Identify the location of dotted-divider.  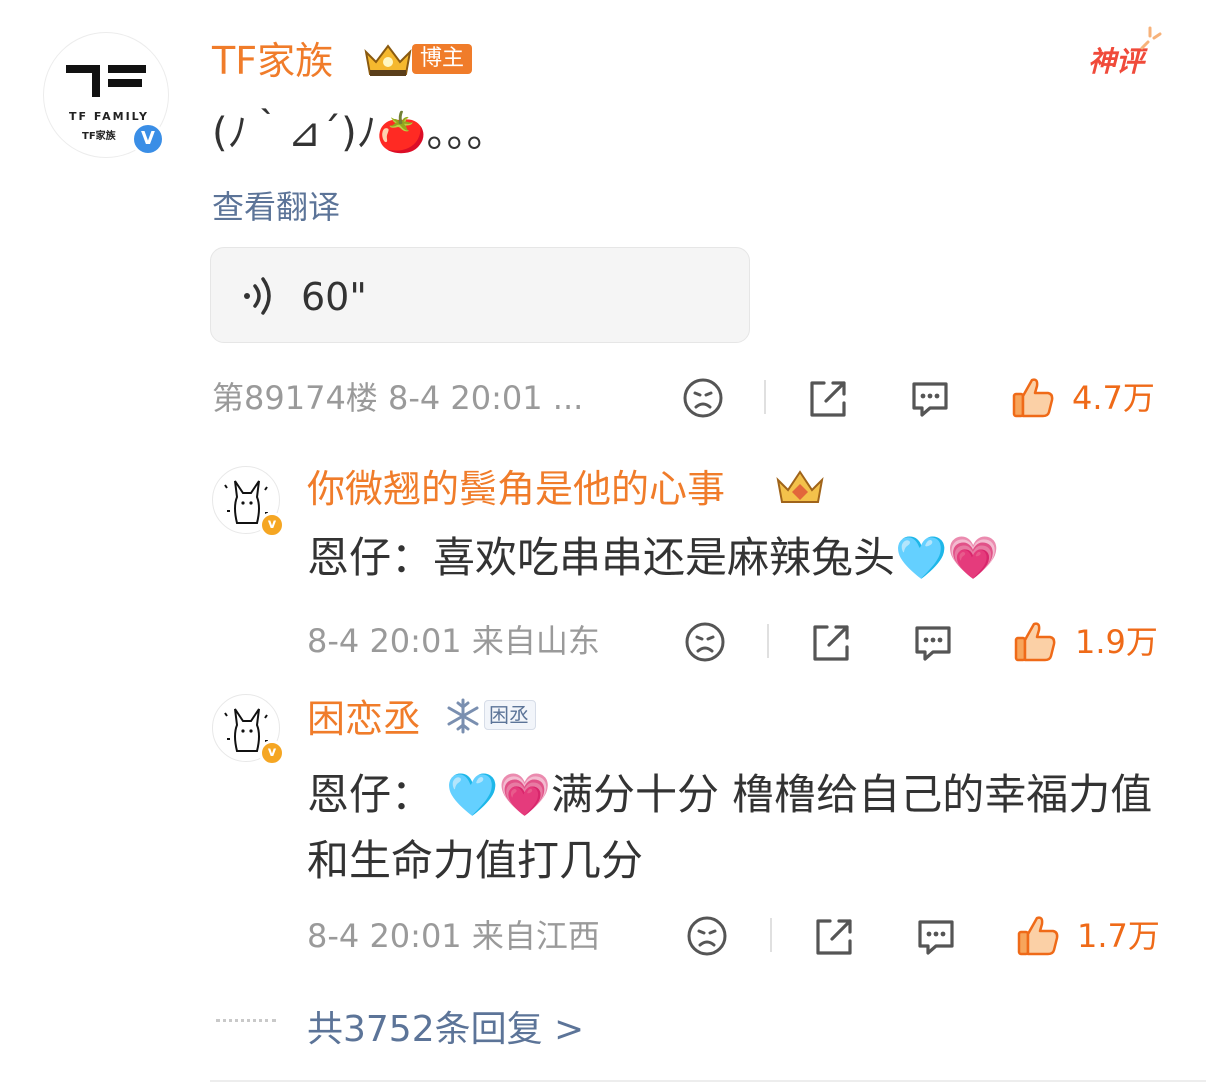
(246, 1020).